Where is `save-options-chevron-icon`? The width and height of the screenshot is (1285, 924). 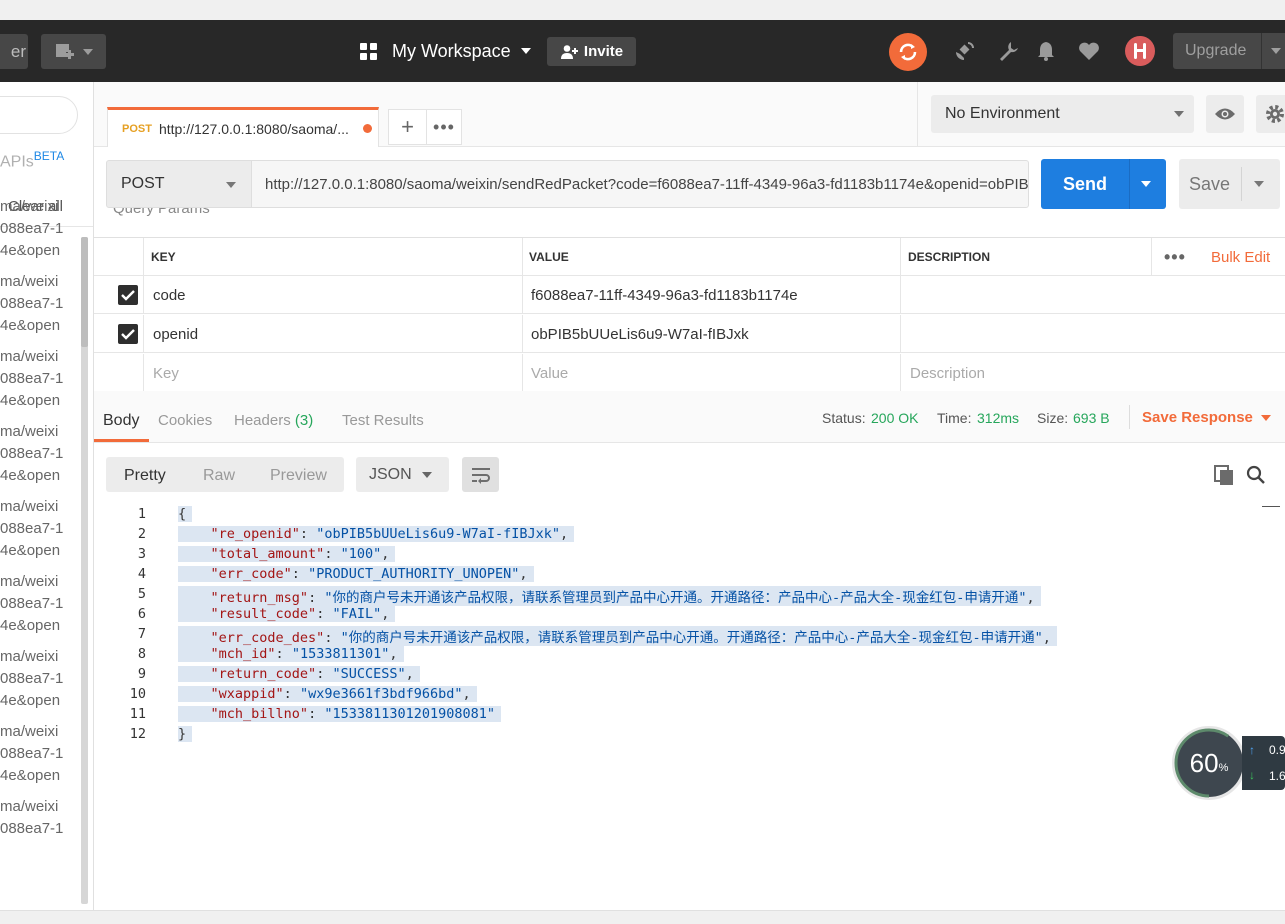
save-options-chevron-icon is located at coordinates (1259, 184).